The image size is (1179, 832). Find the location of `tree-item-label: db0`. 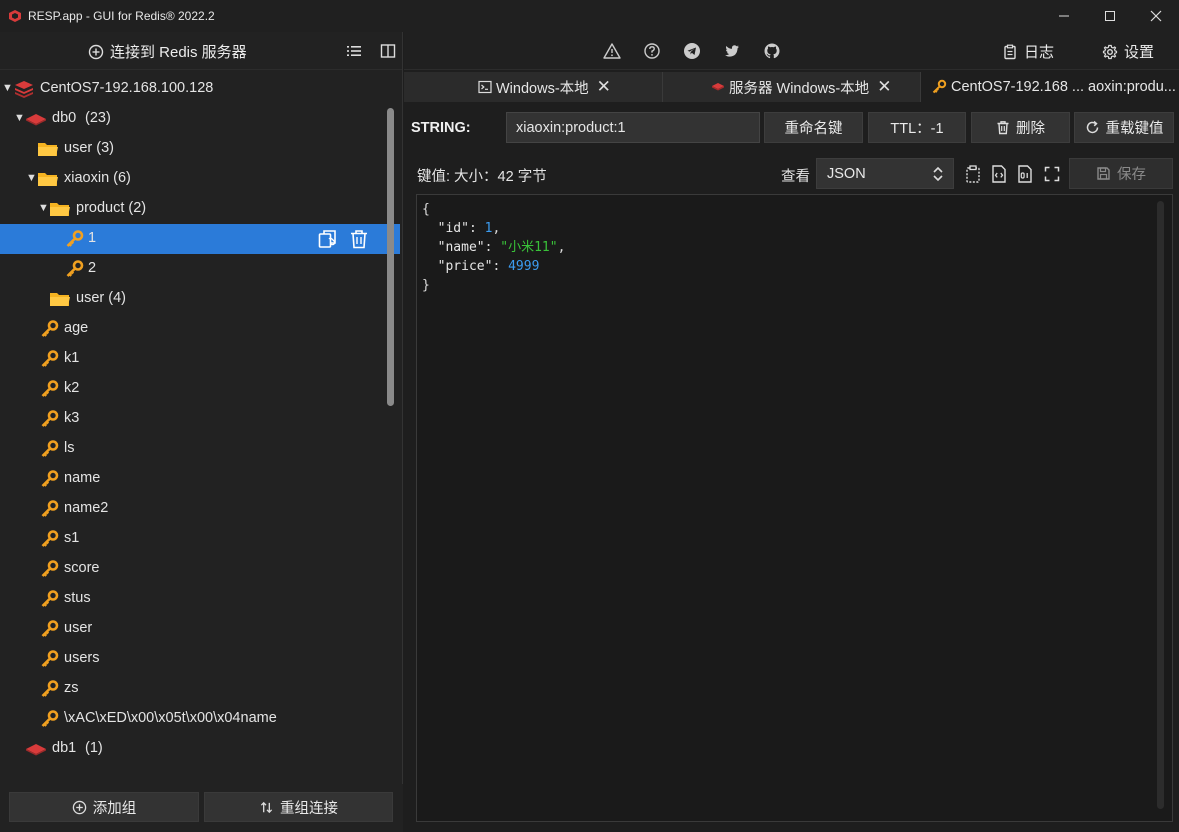

tree-item-label: db0 is located at coordinates (64, 118).